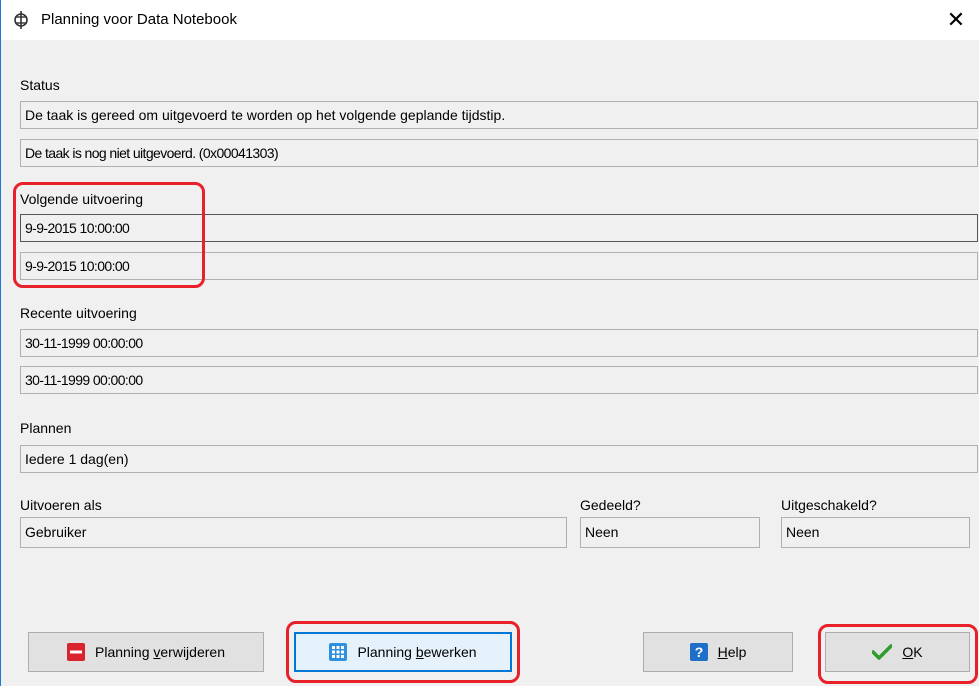 Image resolution: width=979 pixels, height=686 pixels. I want to click on help-button: ? Help, so click(718, 652).